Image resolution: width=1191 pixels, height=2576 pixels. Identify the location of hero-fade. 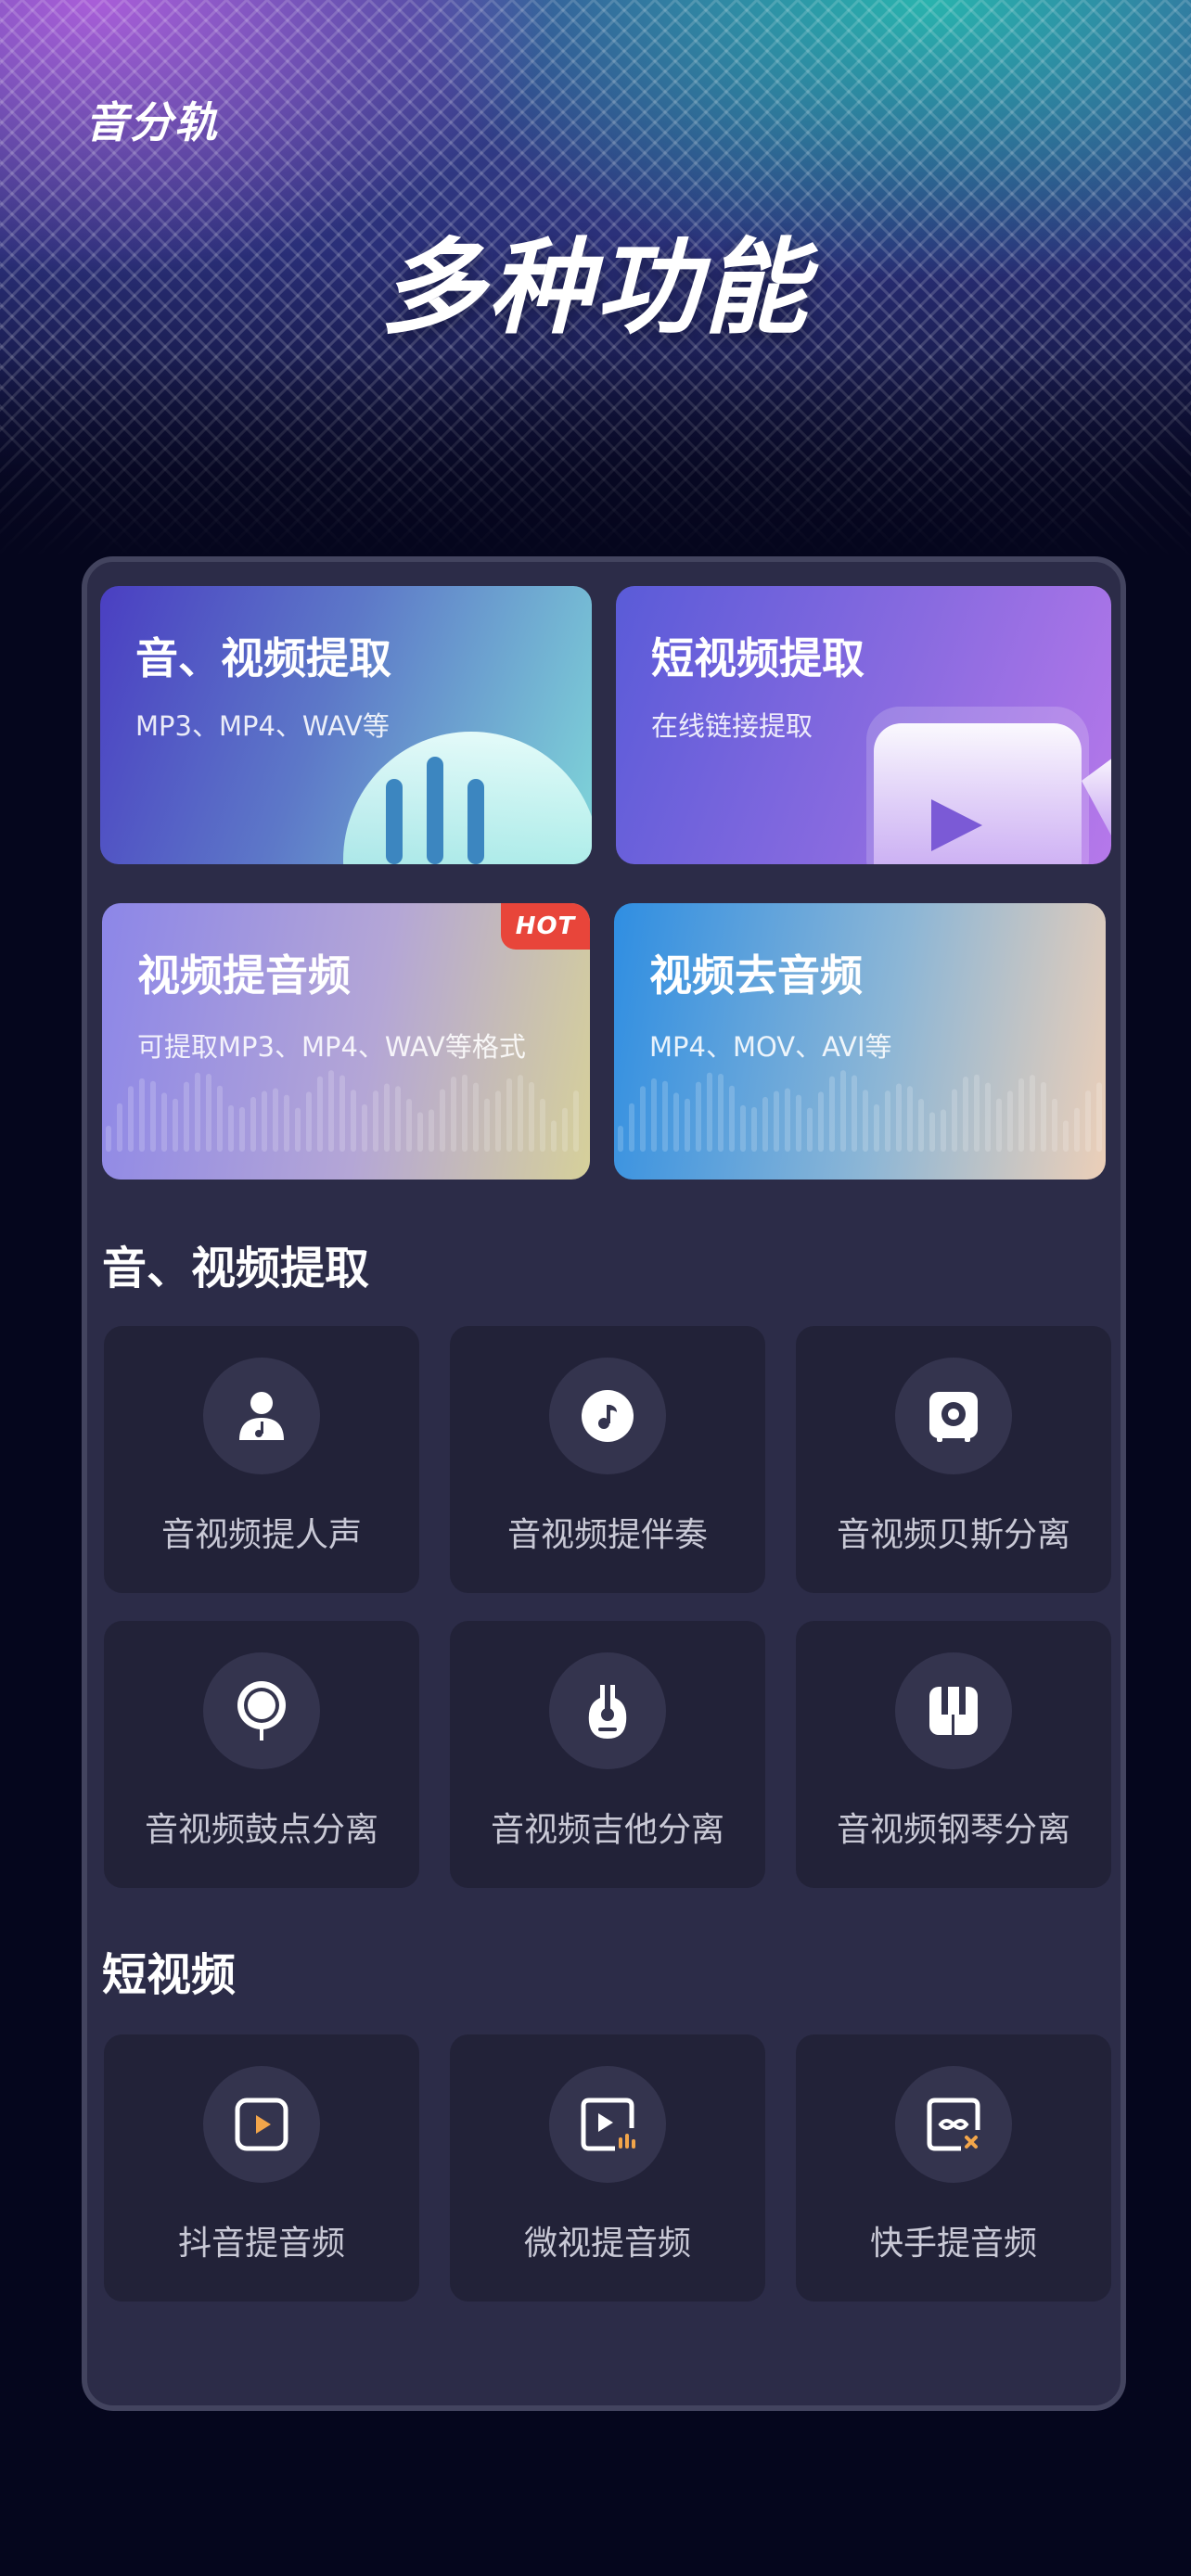
(595, 454).